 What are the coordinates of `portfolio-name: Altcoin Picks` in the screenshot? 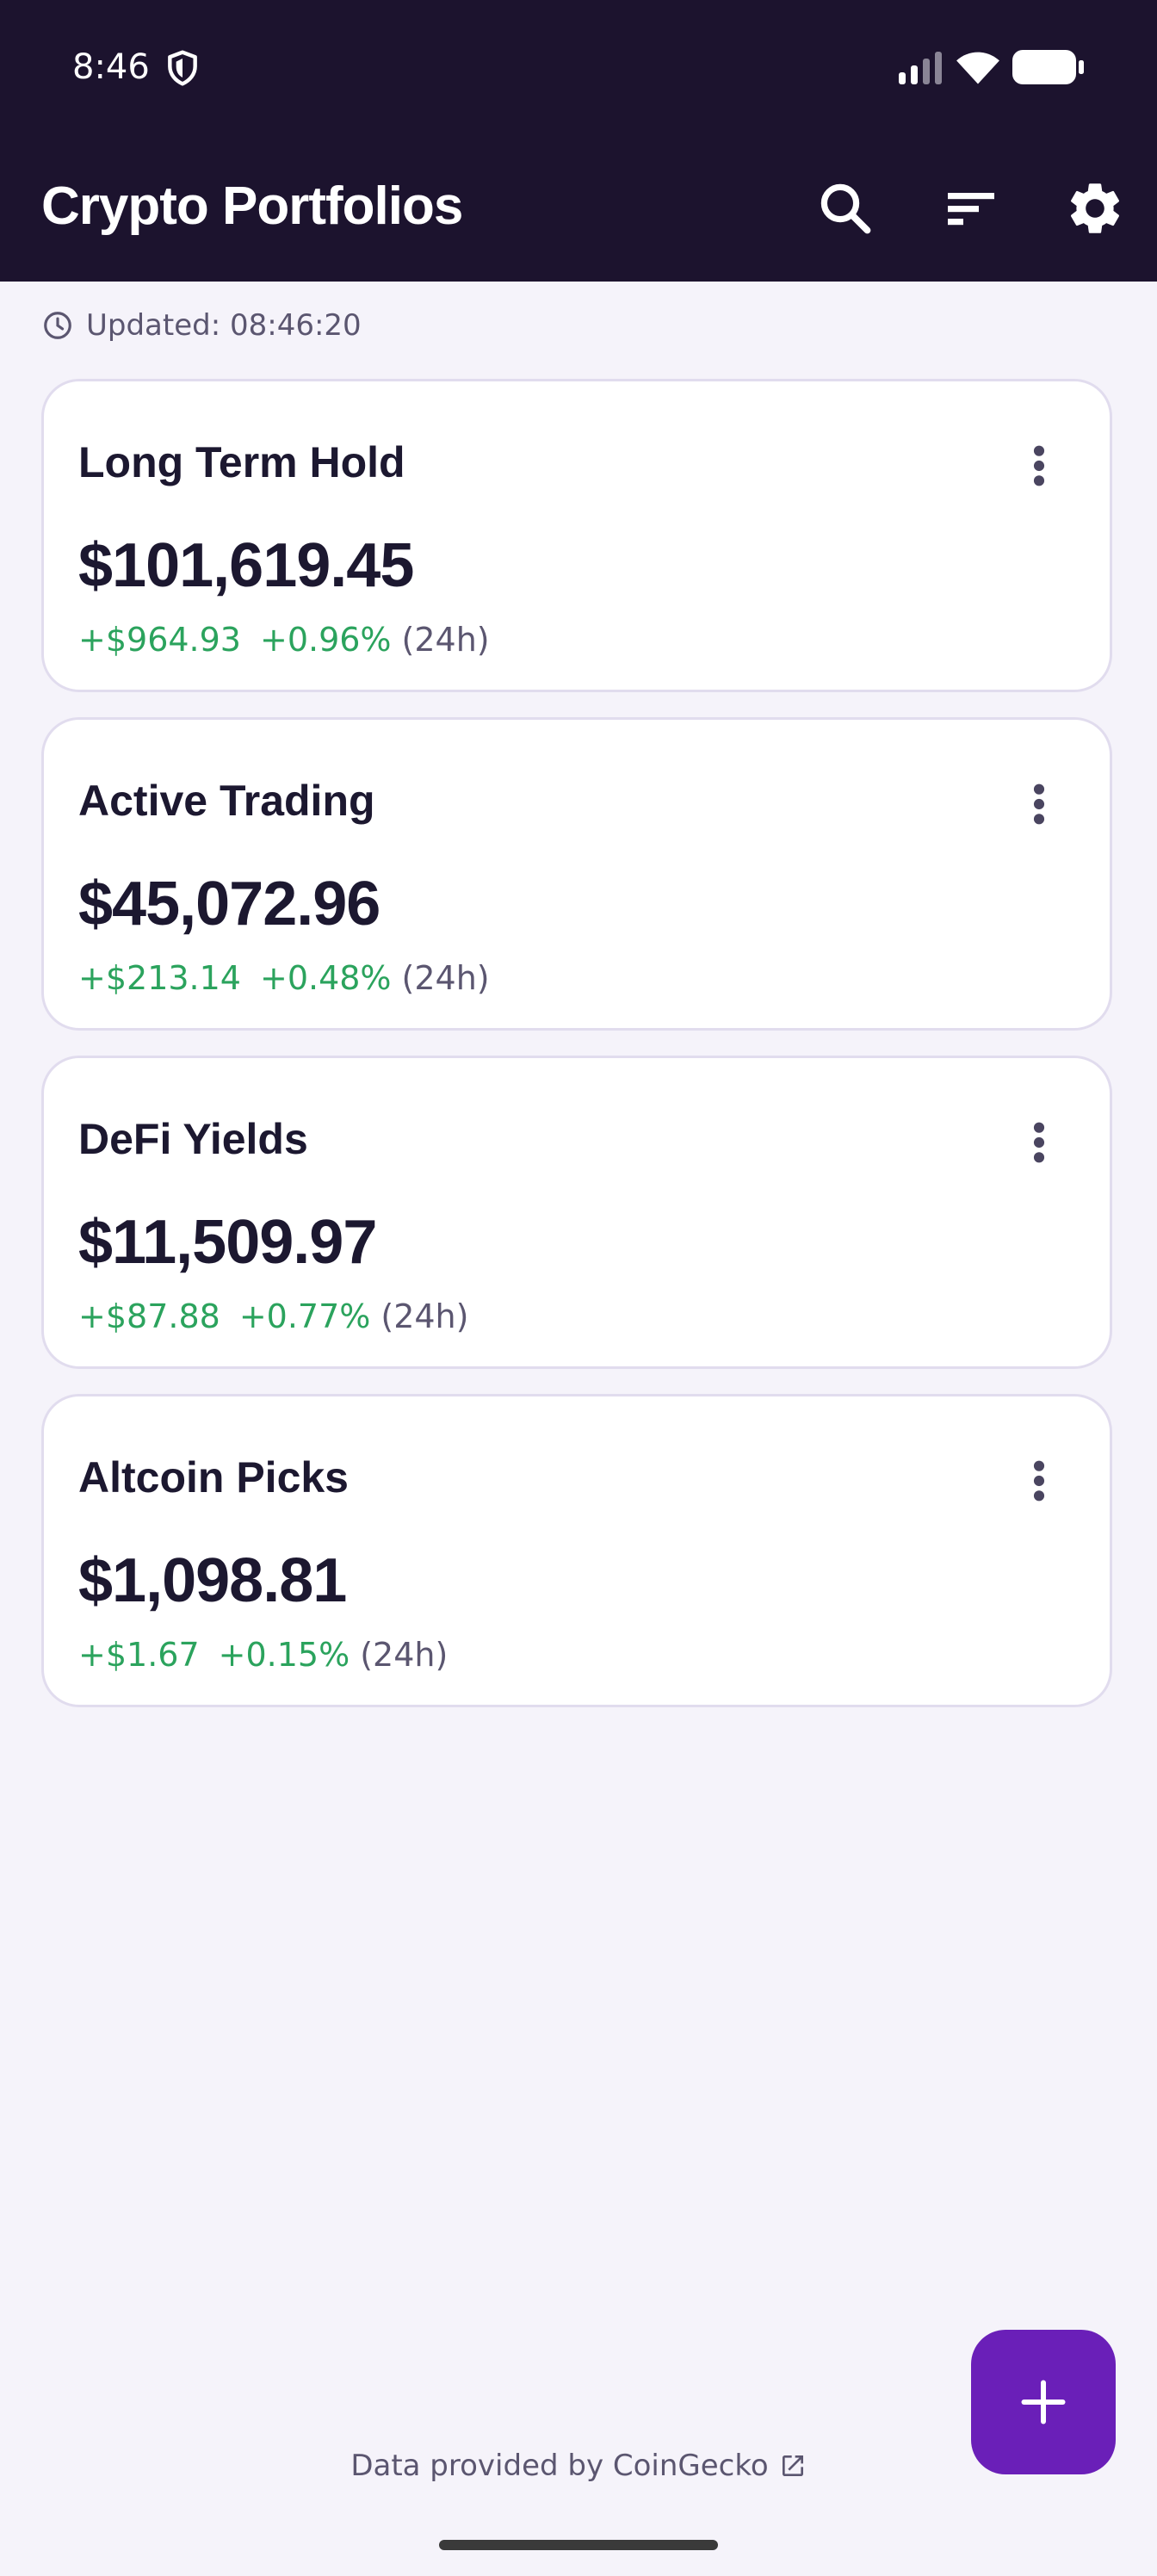 It's located at (214, 1477).